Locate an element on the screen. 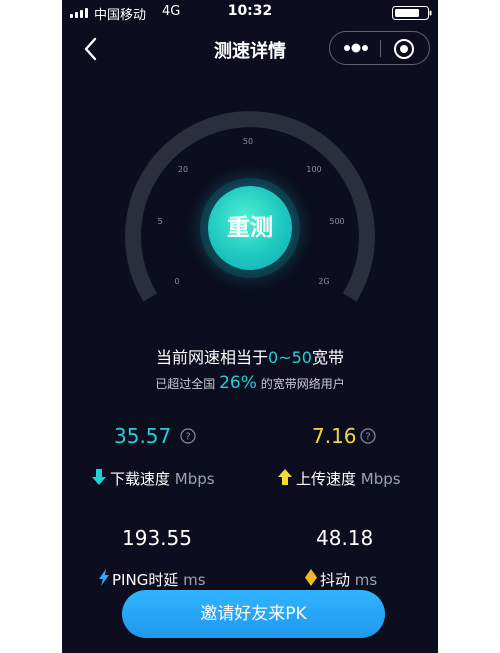 Image resolution: width=500 pixels, height=653 pixels. gauge-tick-2g: 2G is located at coordinates (323, 281).